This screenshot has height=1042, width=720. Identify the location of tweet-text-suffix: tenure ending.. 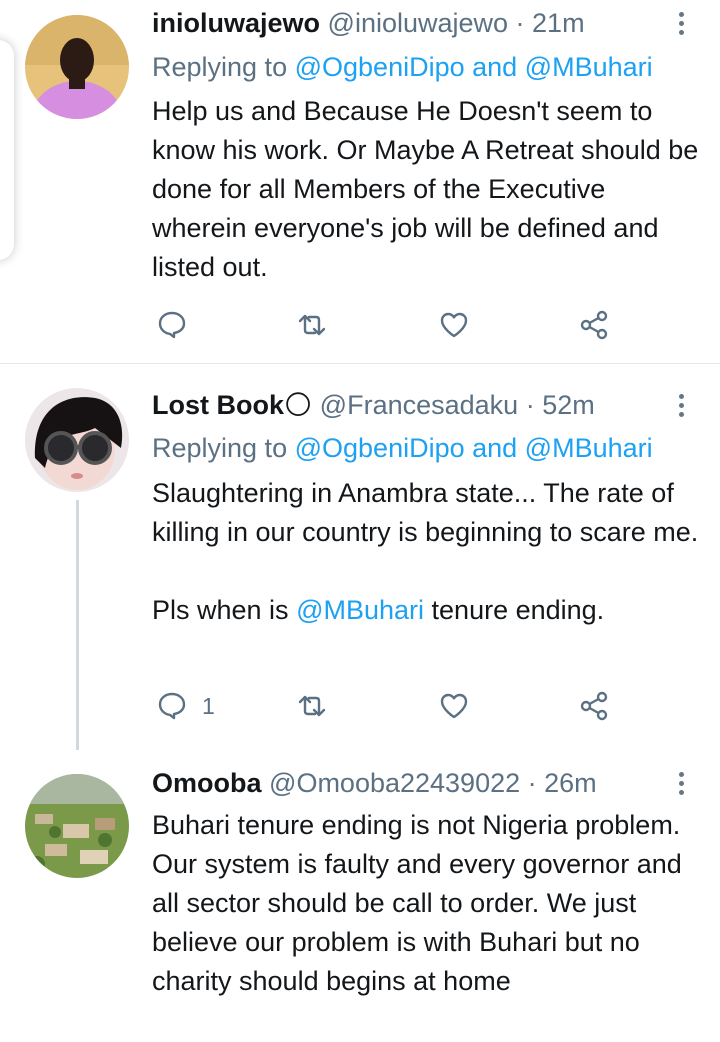
(514, 610).